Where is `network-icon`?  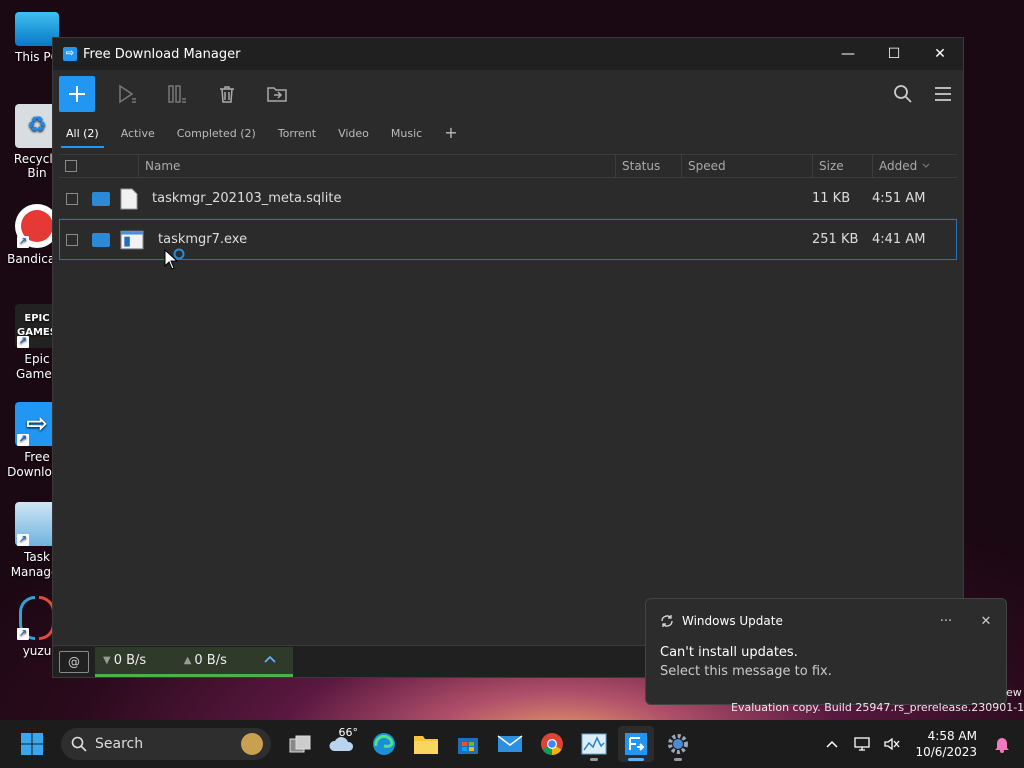
network-icon is located at coordinates (862, 744).